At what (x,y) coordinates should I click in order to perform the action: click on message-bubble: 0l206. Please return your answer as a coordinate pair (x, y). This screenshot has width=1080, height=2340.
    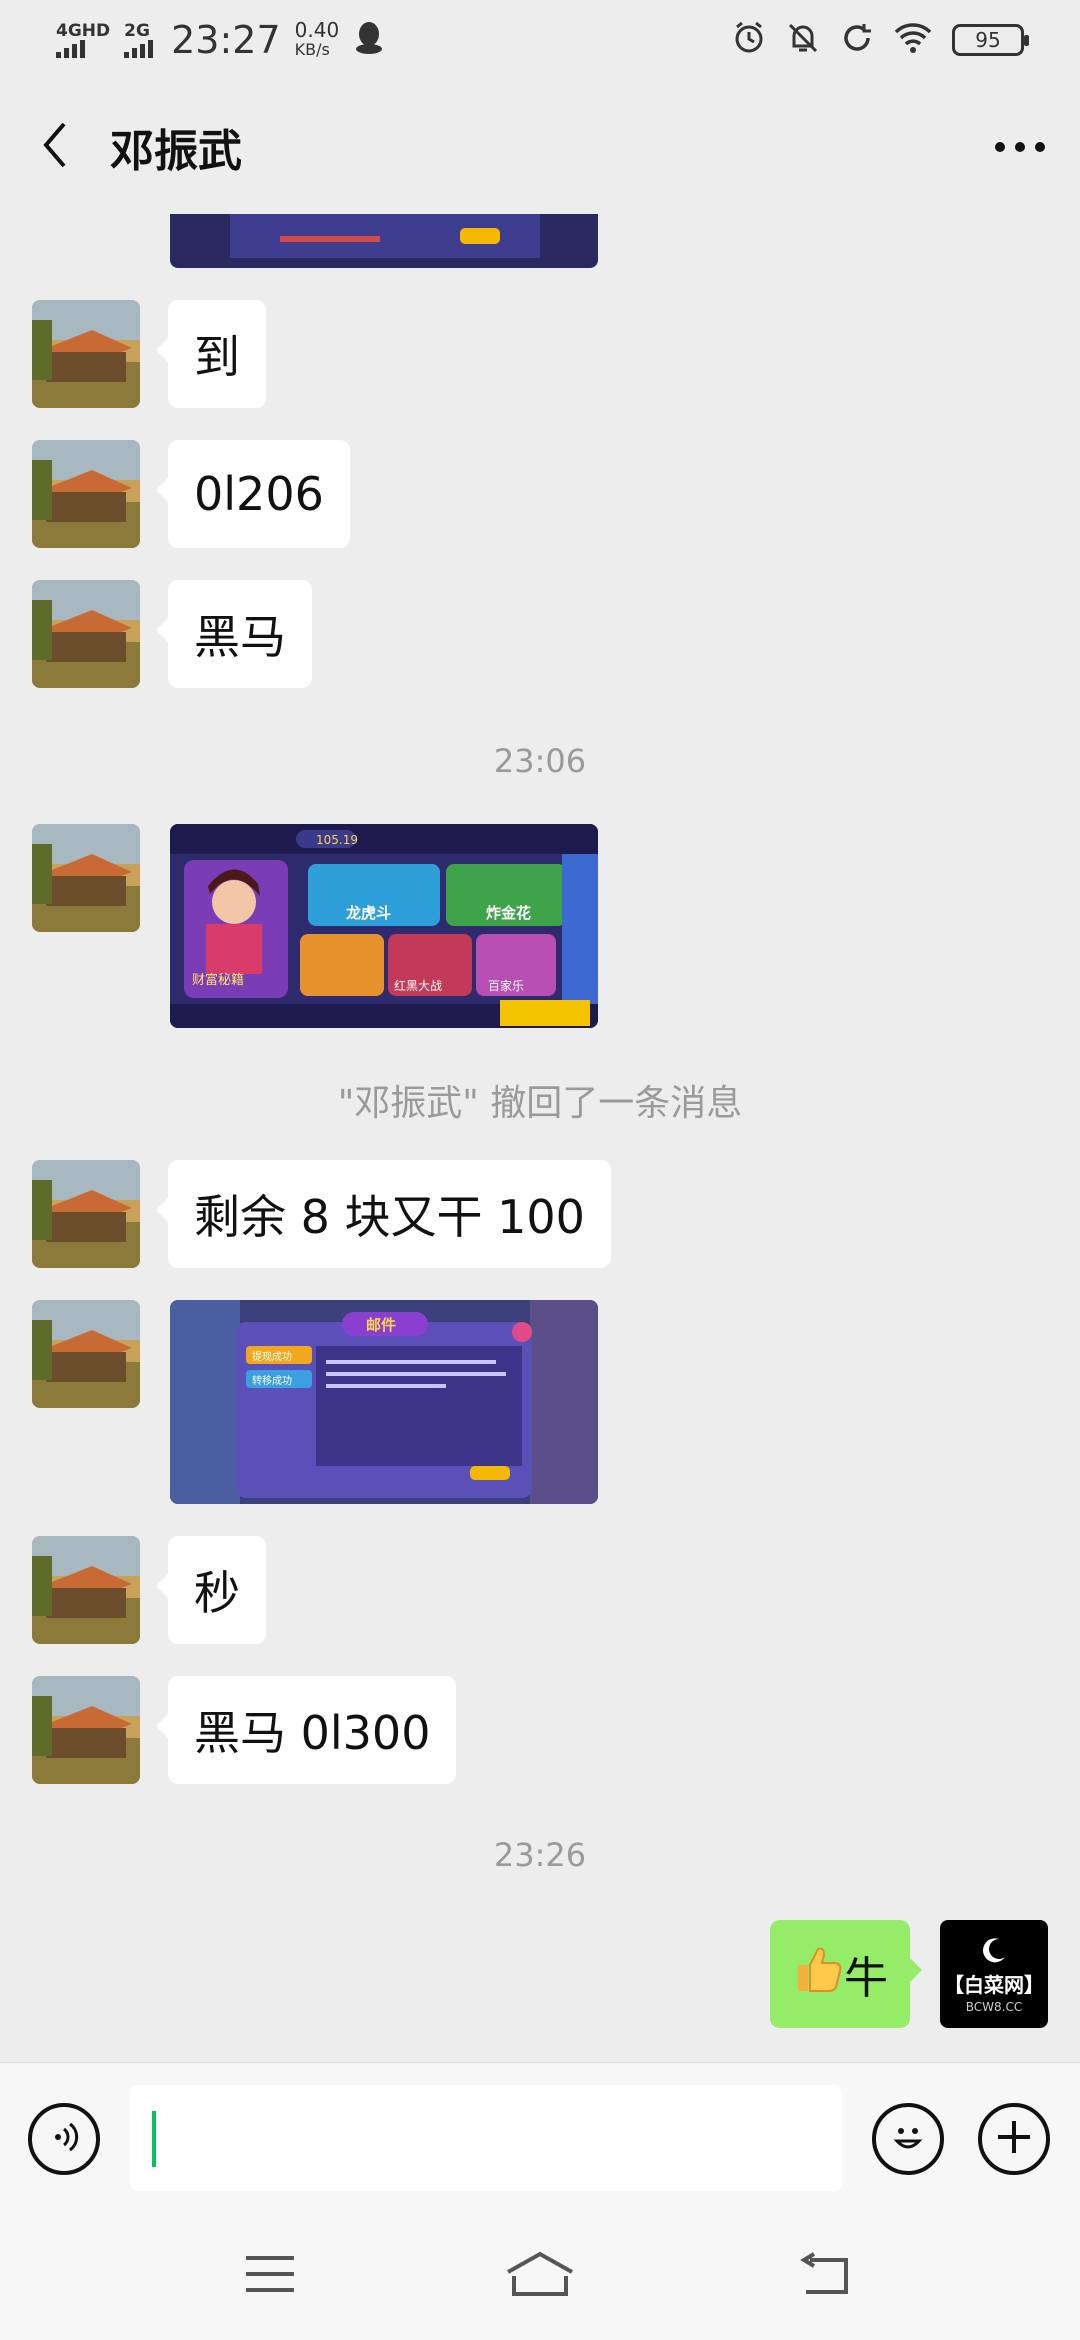
    Looking at the image, I should click on (253, 494).